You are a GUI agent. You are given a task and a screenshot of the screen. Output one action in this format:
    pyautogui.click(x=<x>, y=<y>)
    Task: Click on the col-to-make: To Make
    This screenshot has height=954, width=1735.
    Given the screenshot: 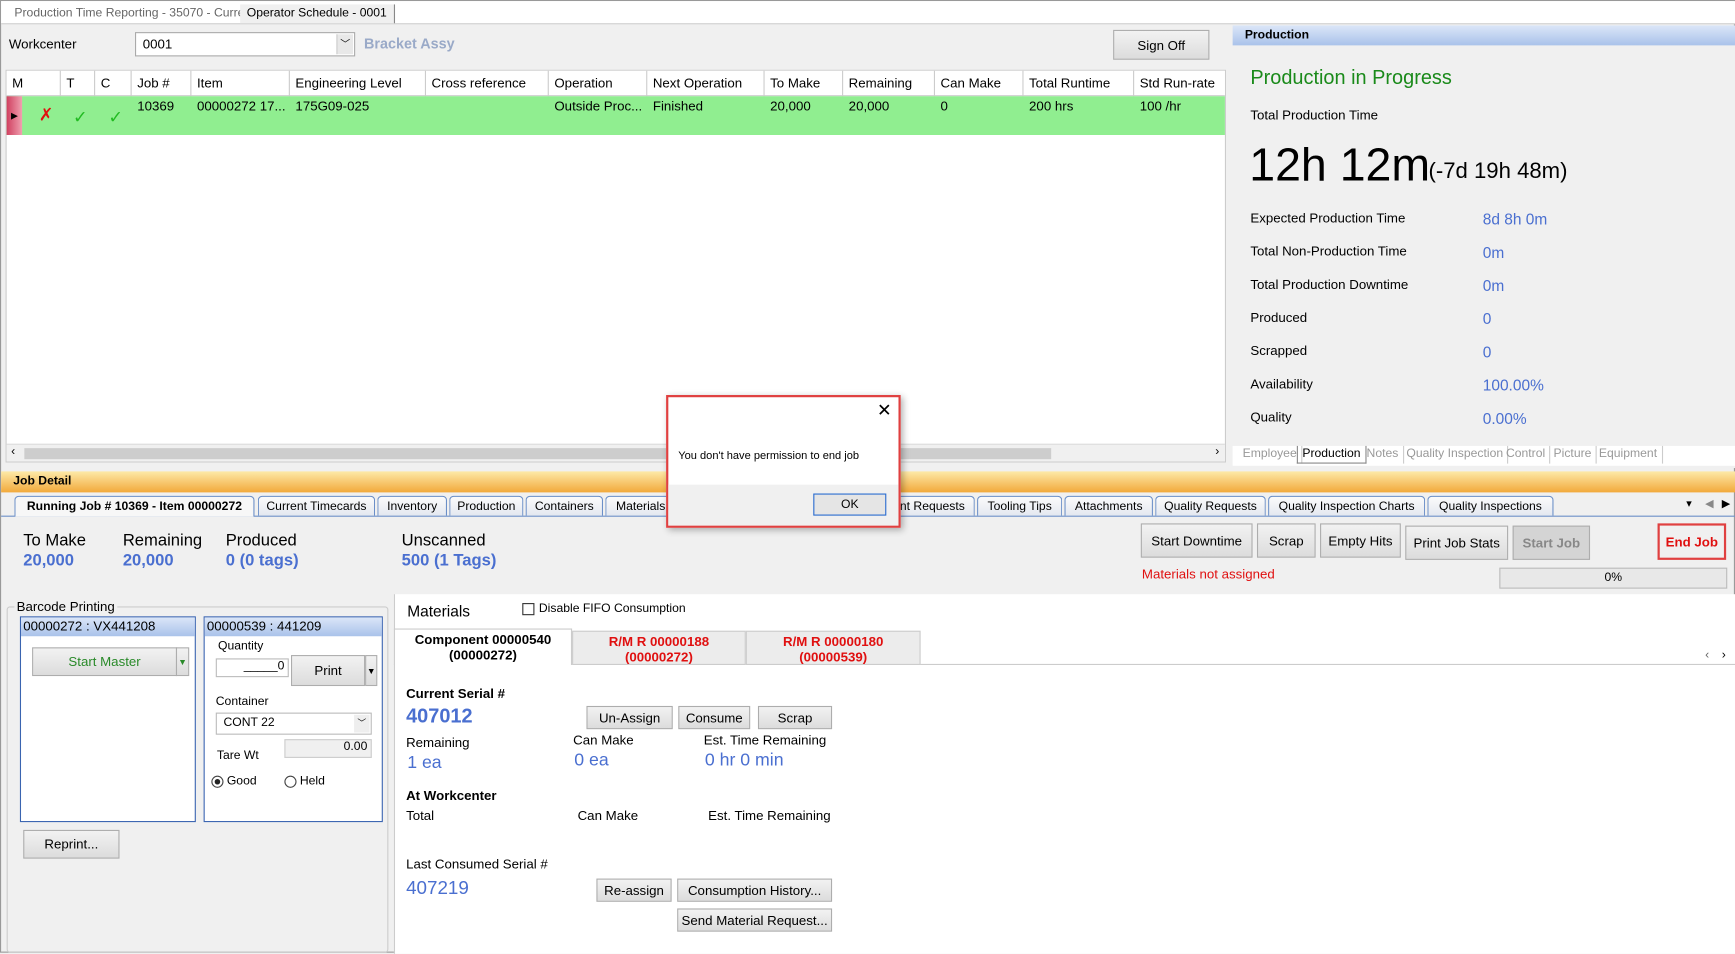 What is the action you would take?
    pyautogui.click(x=804, y=83)
    